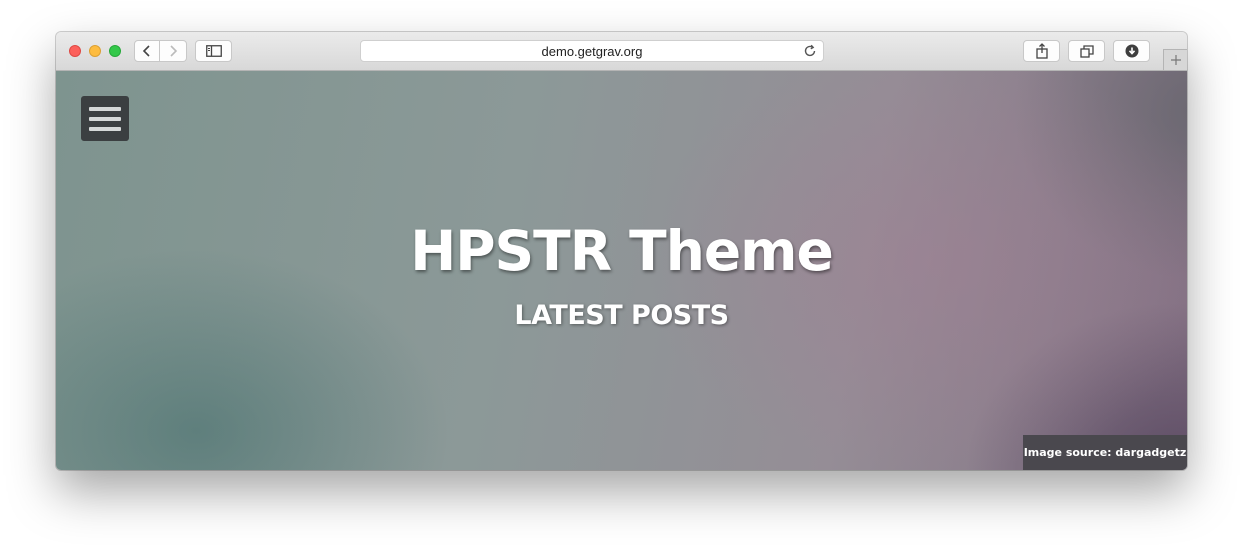  I want to click on share-button, so click(1041, 51).